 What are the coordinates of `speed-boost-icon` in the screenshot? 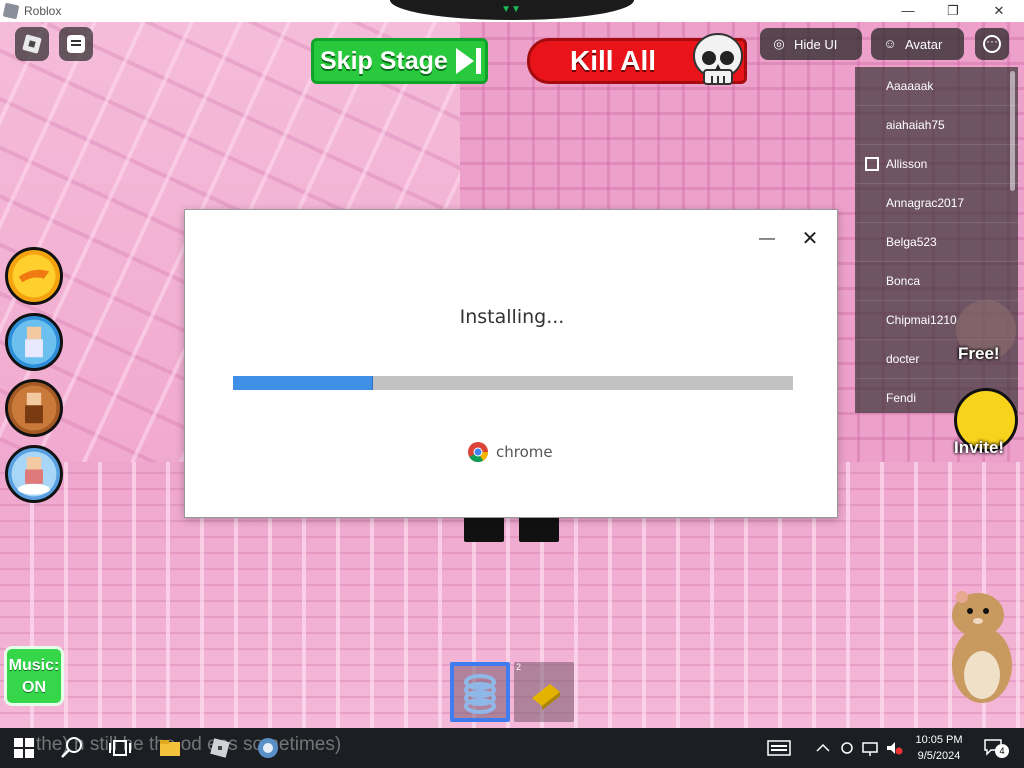 It's located at (34, 276).